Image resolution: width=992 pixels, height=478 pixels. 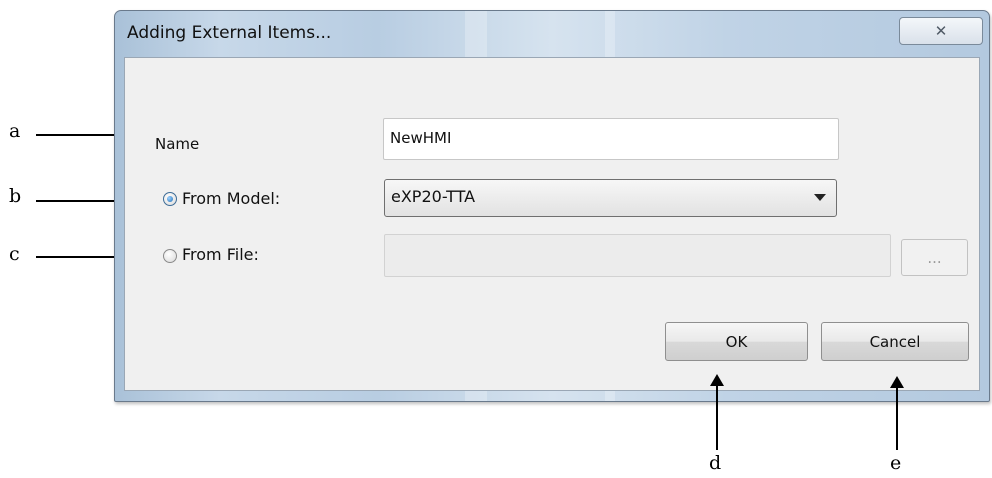 I want to click on annotation-c: c, so click(x=14, y=254).